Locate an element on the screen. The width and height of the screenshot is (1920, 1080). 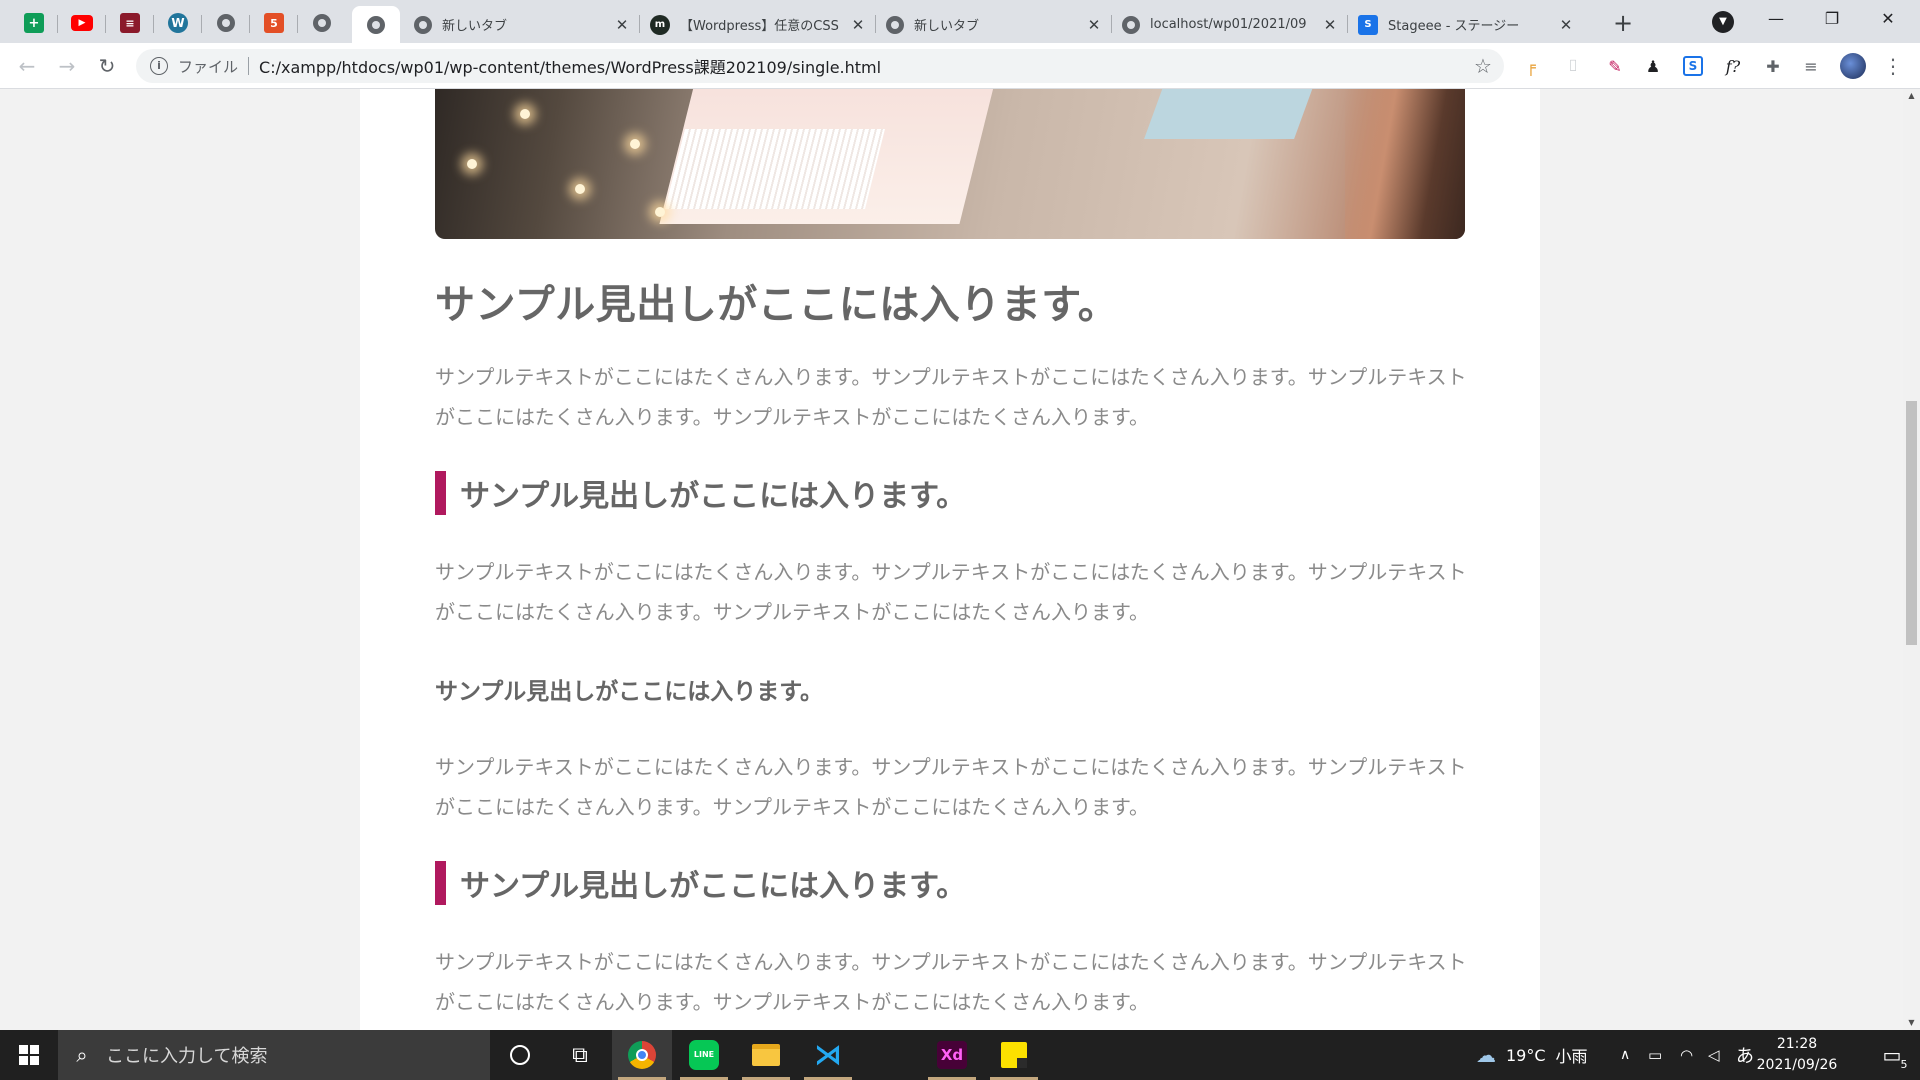
pinned-tab: W is located at coordinates (178, 23).